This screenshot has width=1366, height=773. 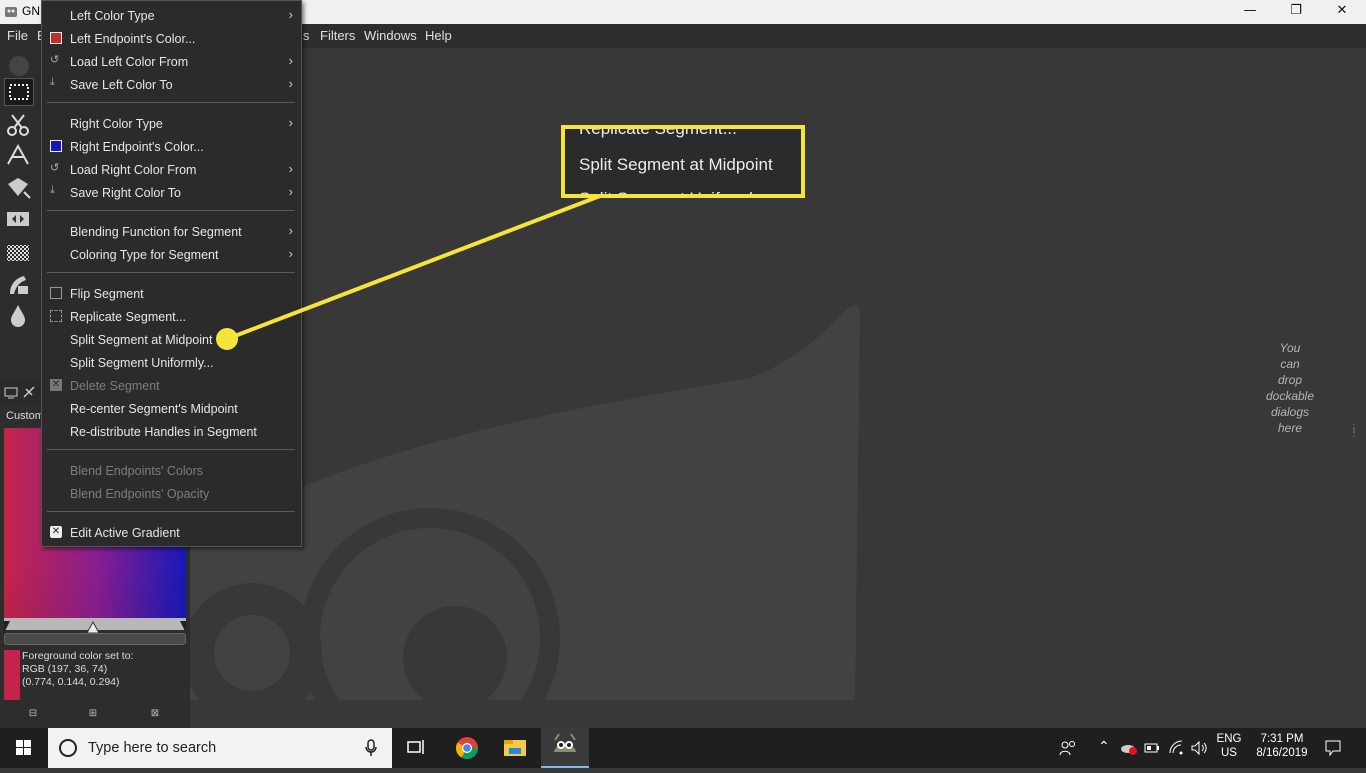 I want to click on smudge-tool, so click(x=19, y=316).